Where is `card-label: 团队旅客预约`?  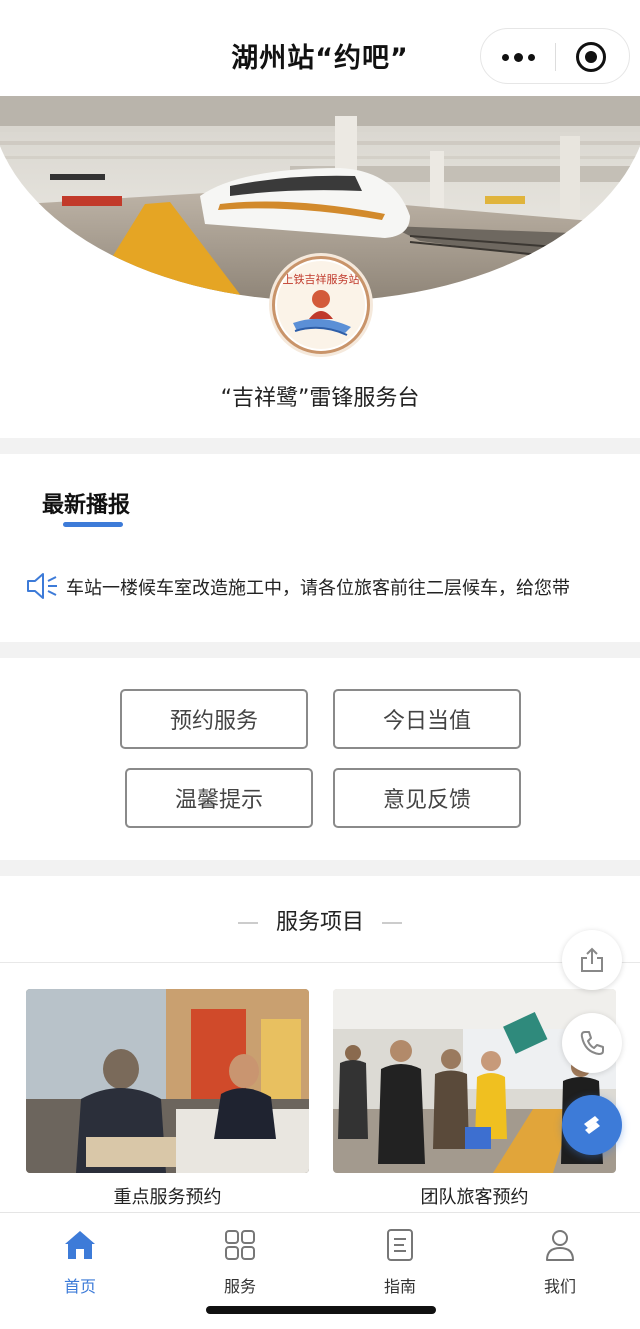
card-label: 团队旅客预约 is located at coordinates (474, 1197).